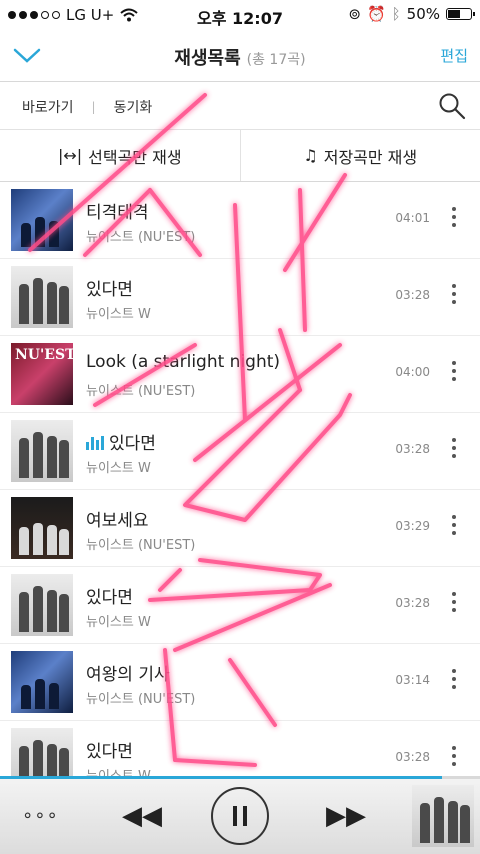 The height and width of the screenshot is (854, 480). I want to click on mini-player: ∘∘∘ ◀◀ ▶▶, so click(240, 816).